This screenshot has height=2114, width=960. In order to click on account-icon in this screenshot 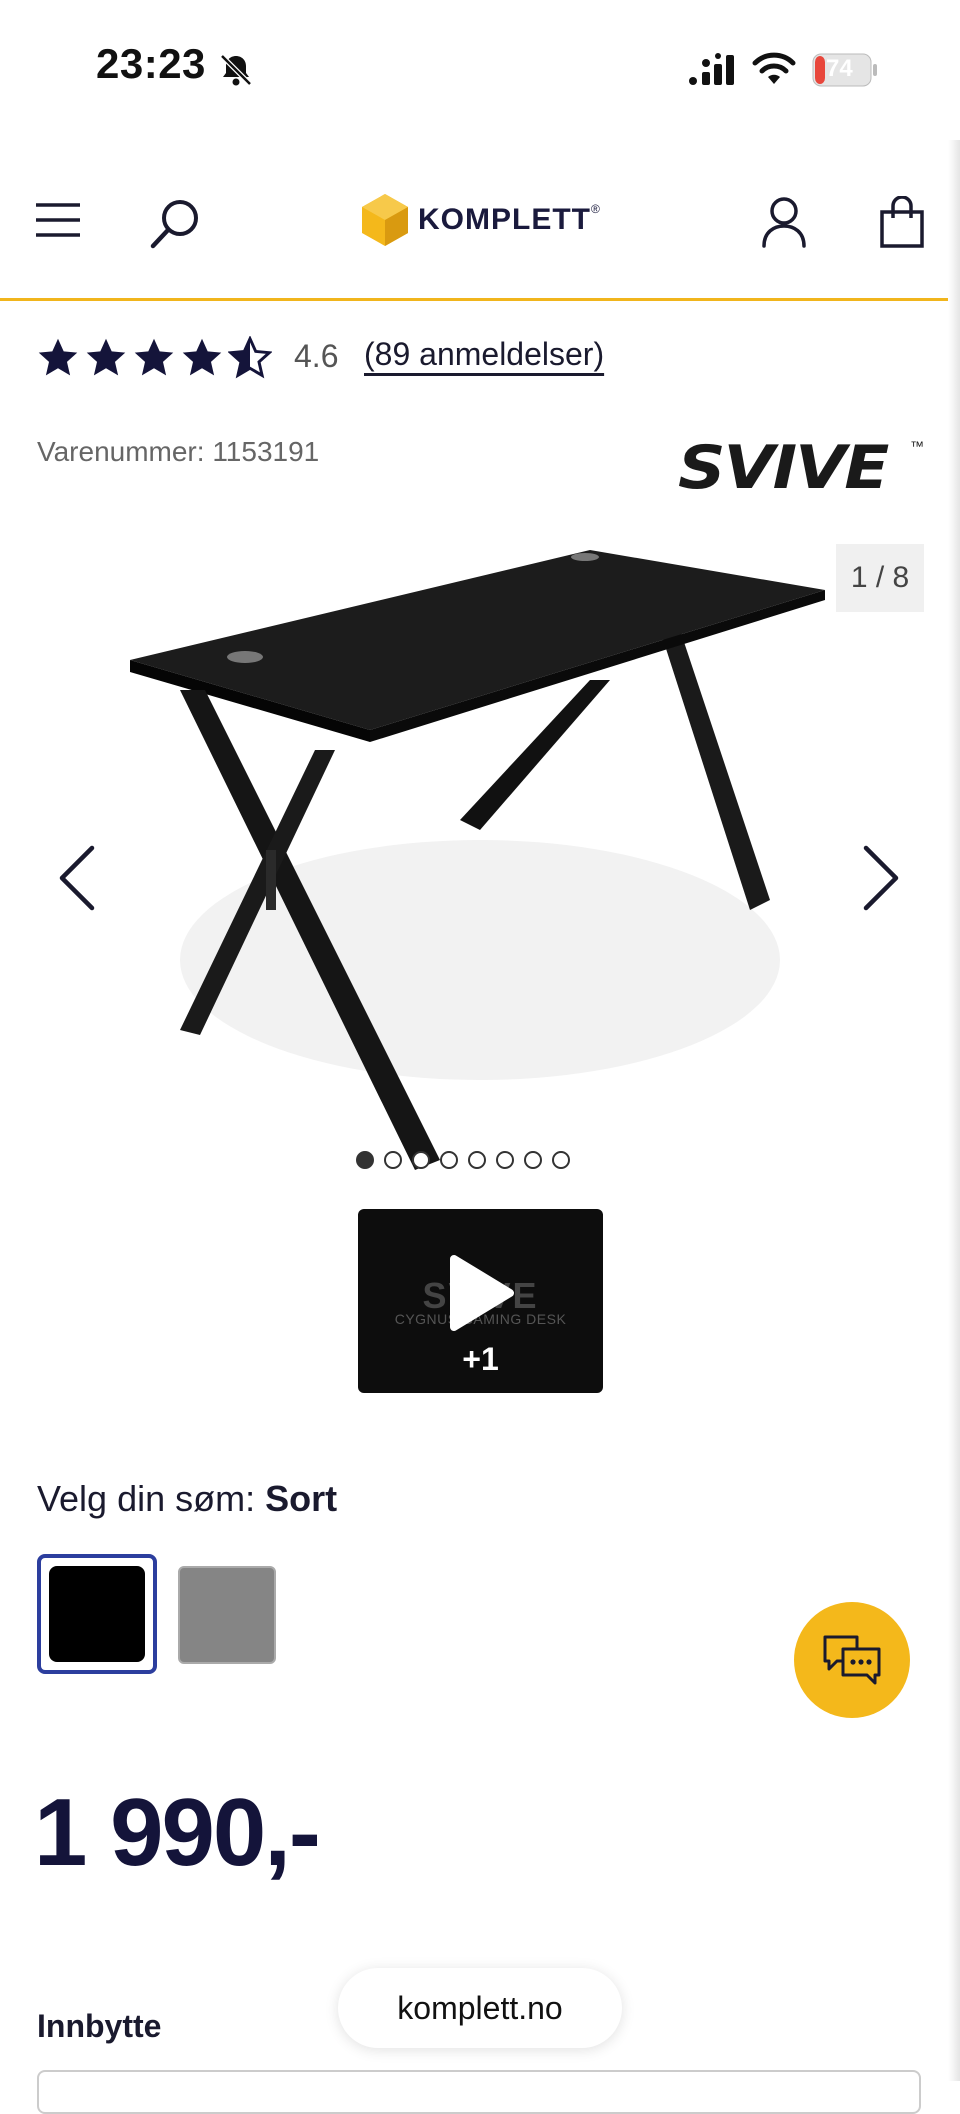, I will do `click(784, 222)`.